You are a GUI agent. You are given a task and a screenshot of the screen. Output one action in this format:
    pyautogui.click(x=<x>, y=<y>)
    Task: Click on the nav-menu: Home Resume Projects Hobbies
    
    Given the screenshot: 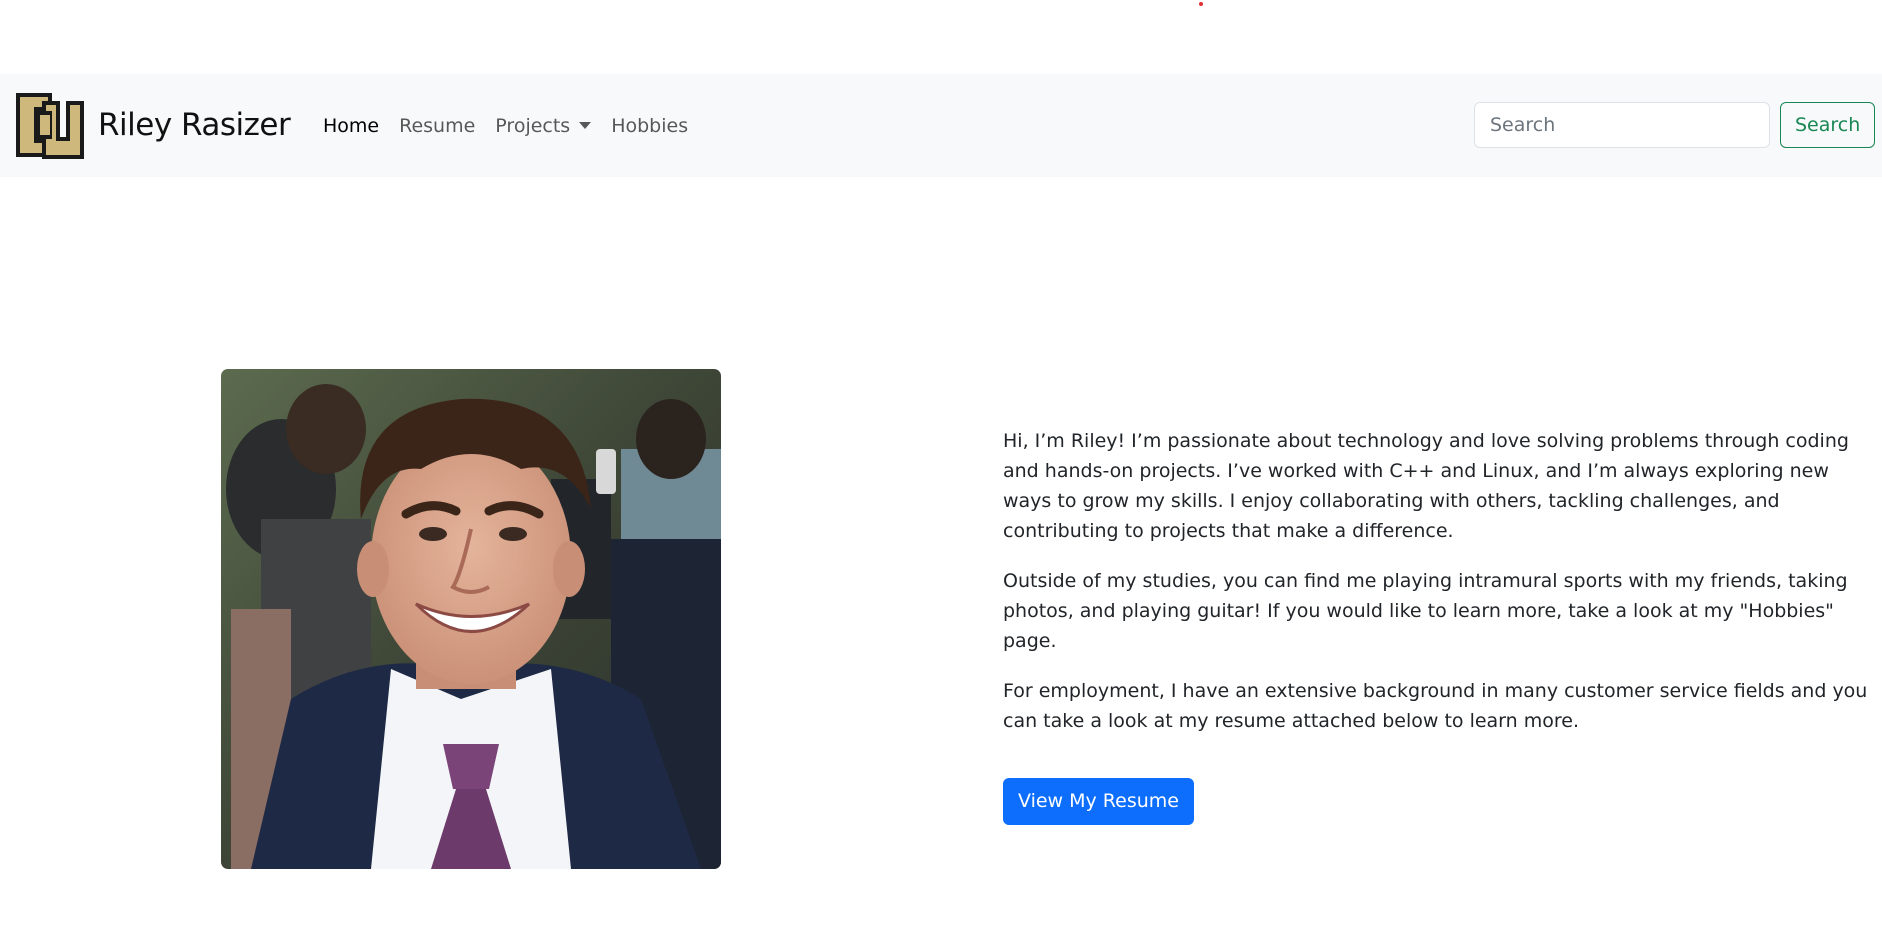 What is the action you would take?
    pyautogui.click(x=505, y=125)
    